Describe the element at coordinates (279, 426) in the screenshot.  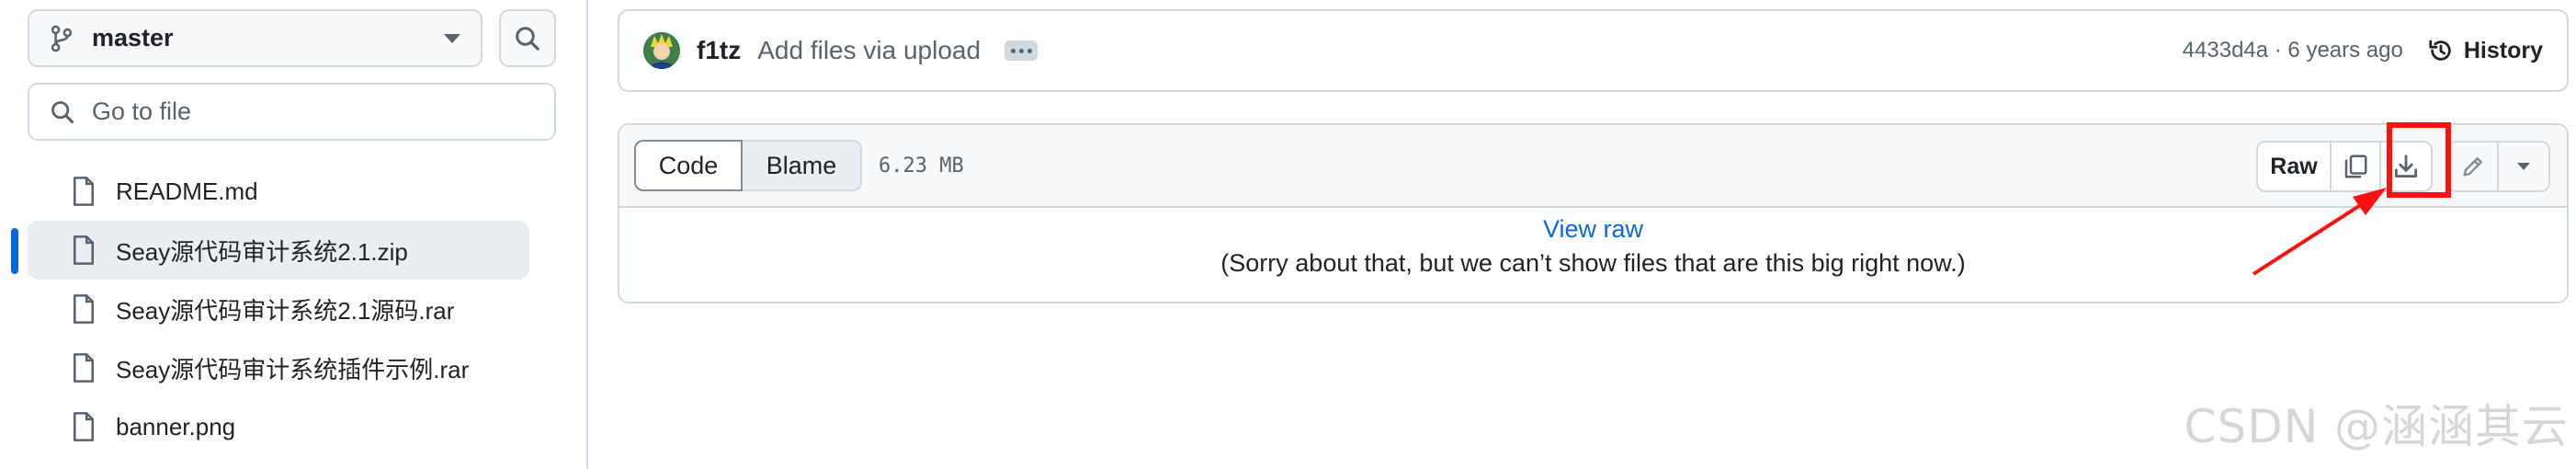
I see `file-item-banner: banner.png` at that location.